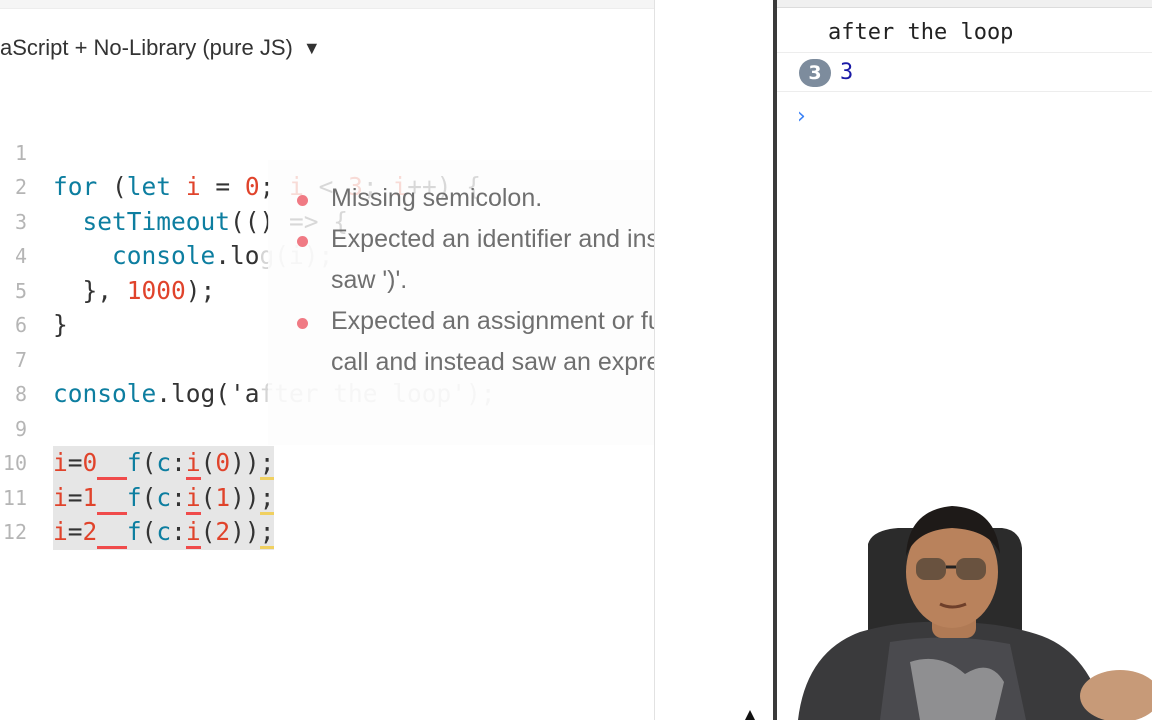 This screenshot has height=720, width=1152. What do you see at coordinates (921, 32) in the screenshot?
I see `console-log-text: after the loop` at bounding box center [921, 32].